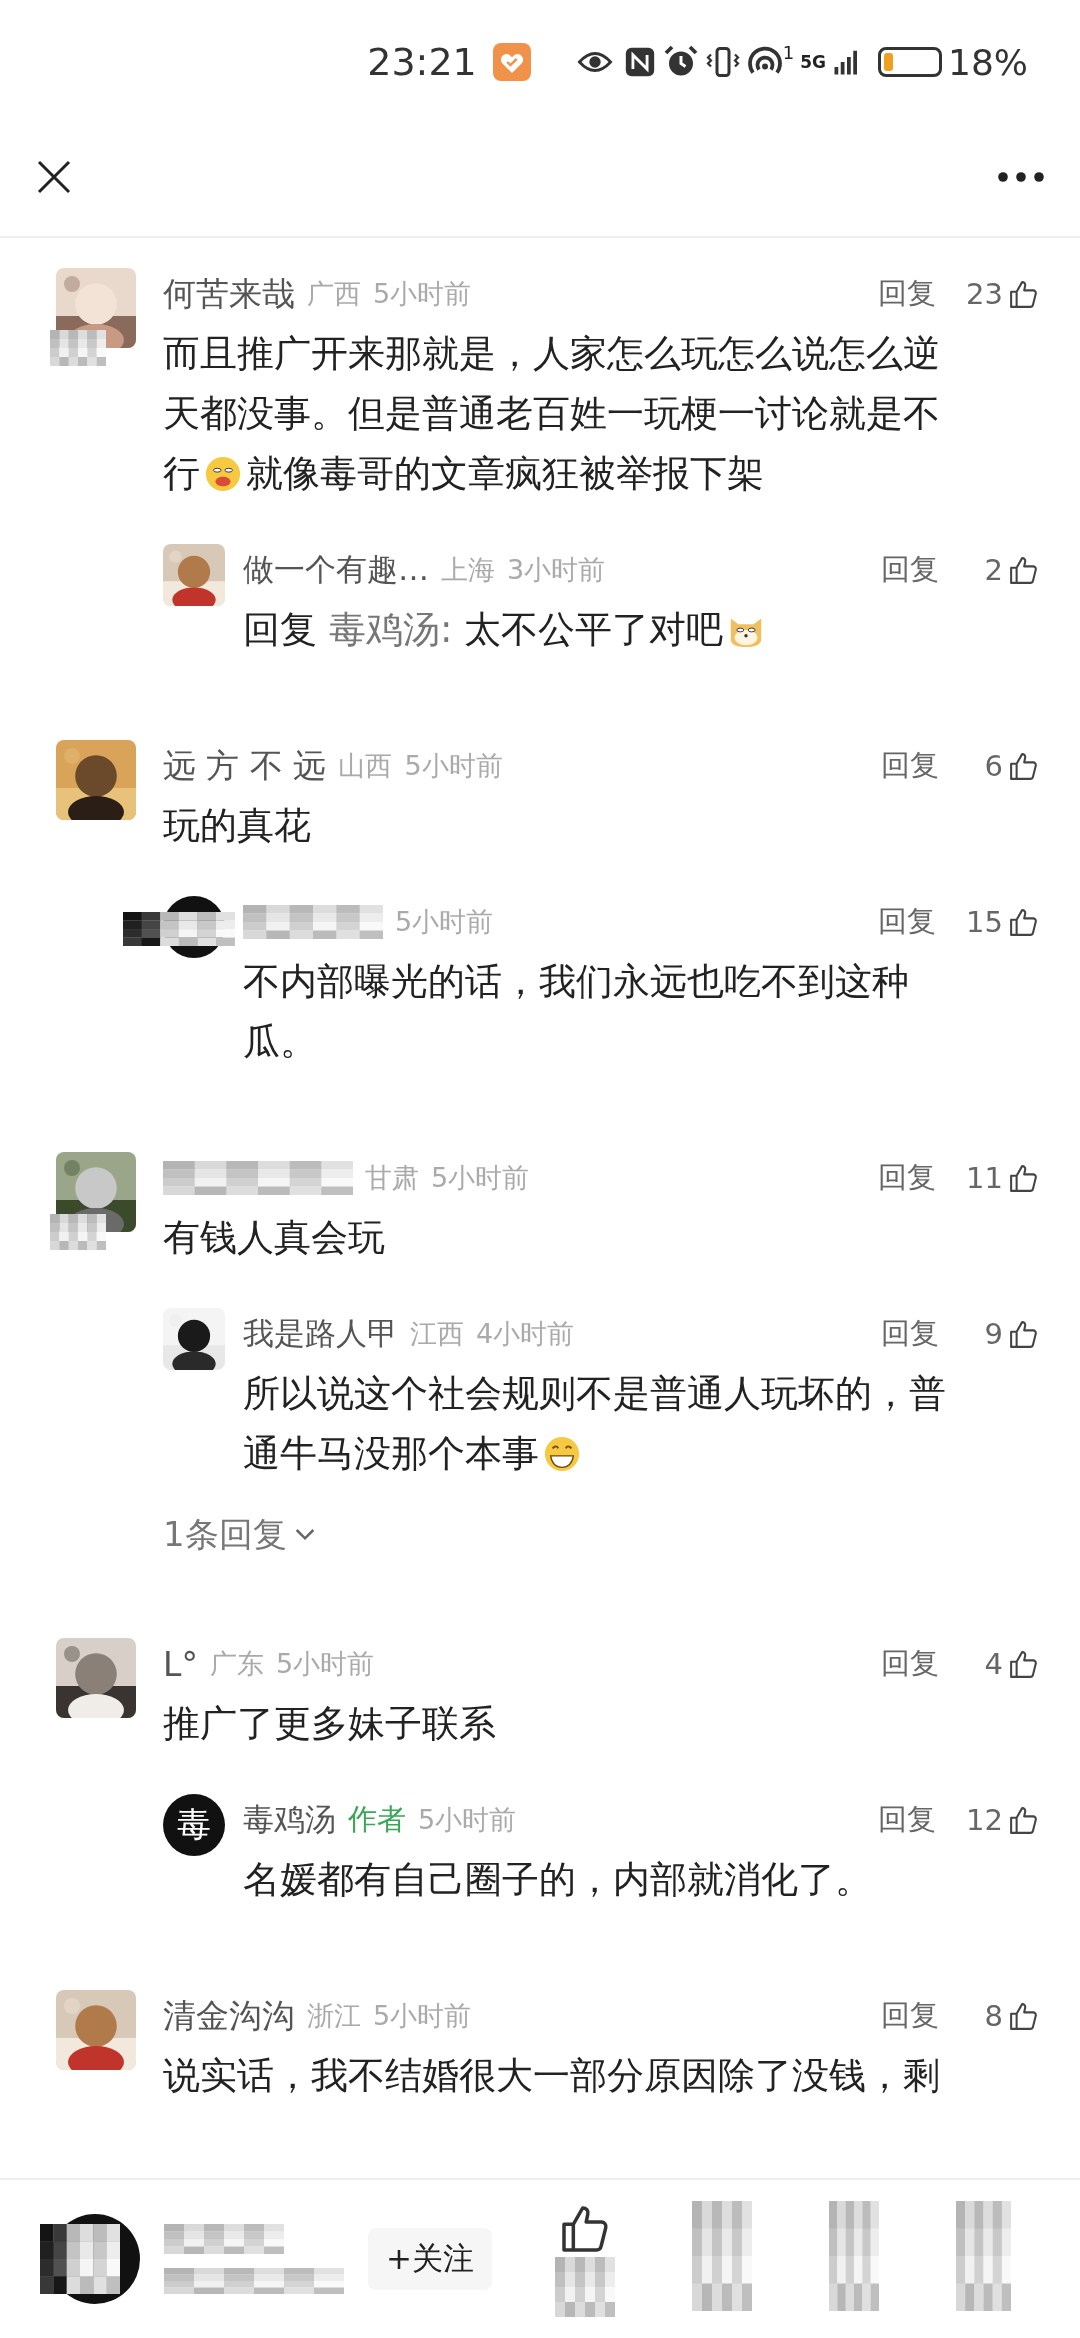  What do you see at coordinates (993, 766) in the screenshot?
I see `like-count: 6` at bounding box center [993, 766].